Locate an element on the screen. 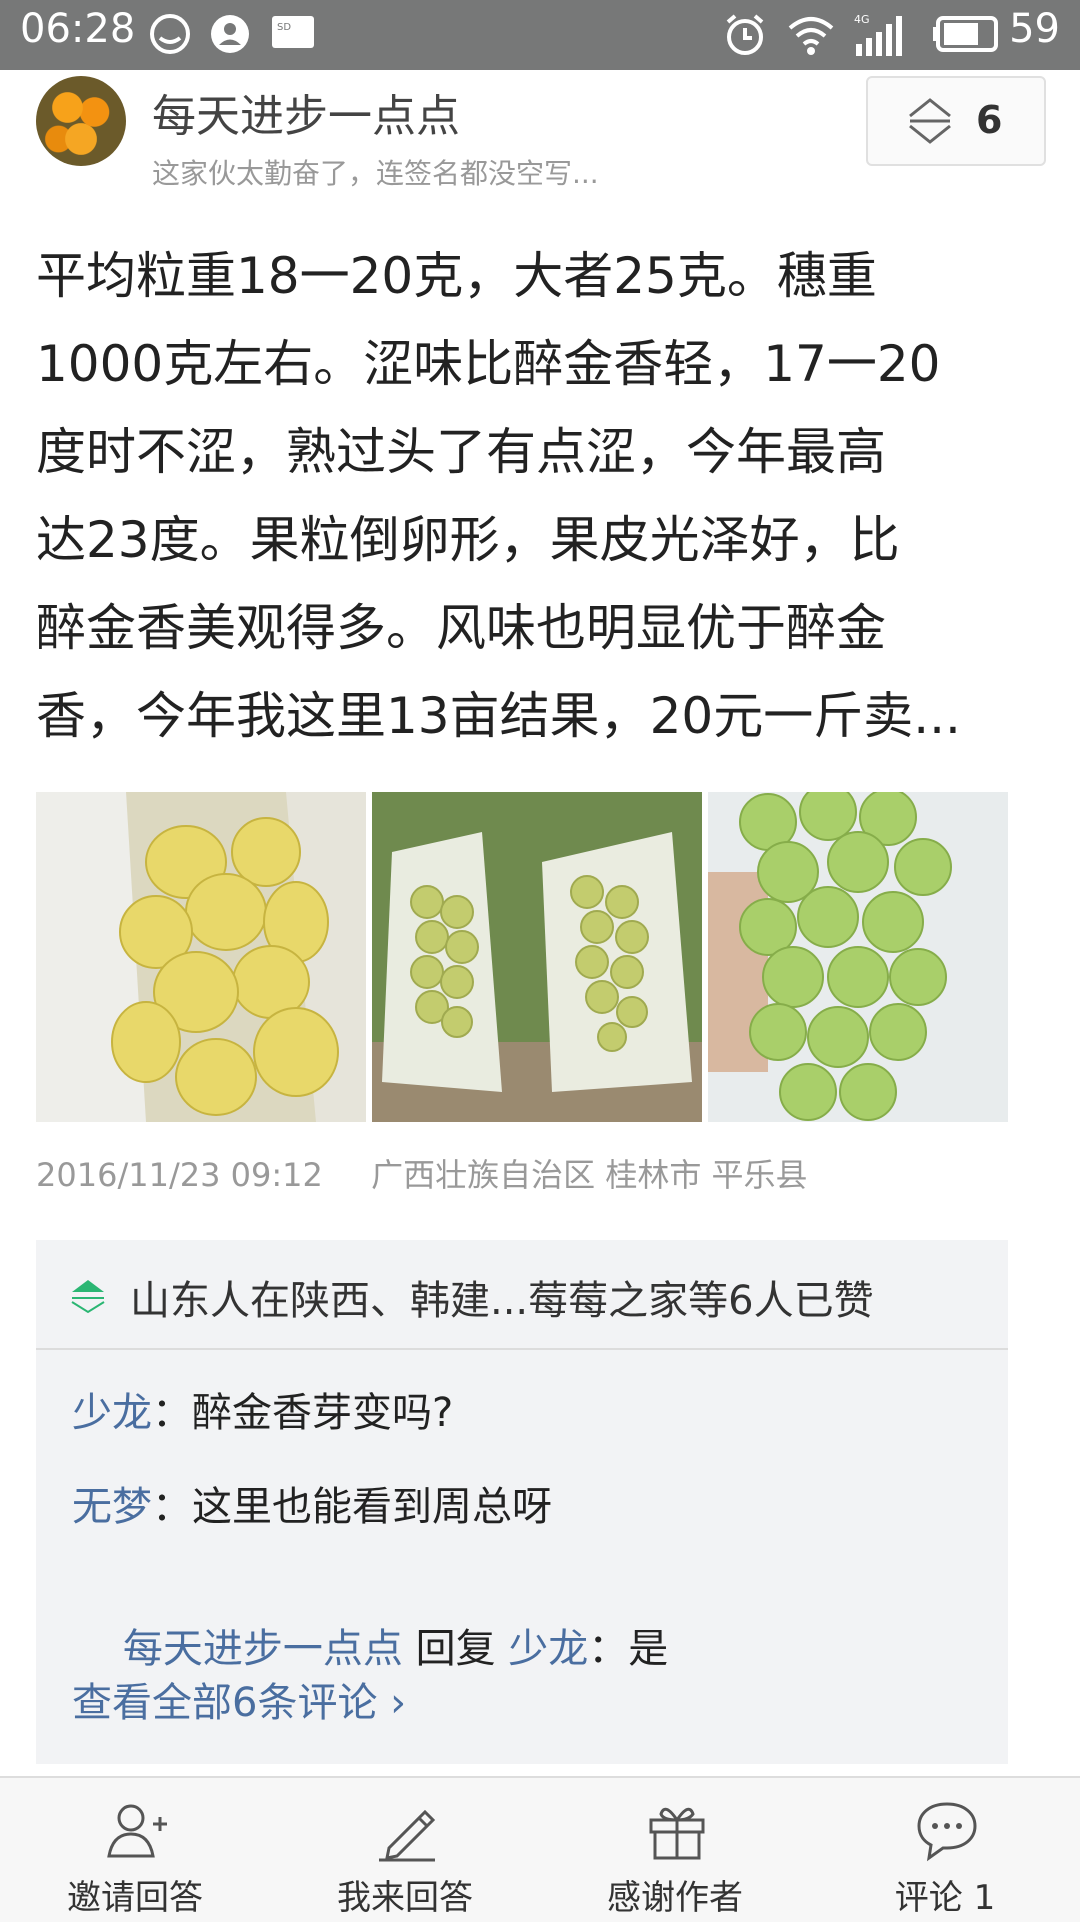 Image resolution: width=1080 pixels, height=1922 pixels. reply-target: 少龙 is located at coordinates (548, 1649).